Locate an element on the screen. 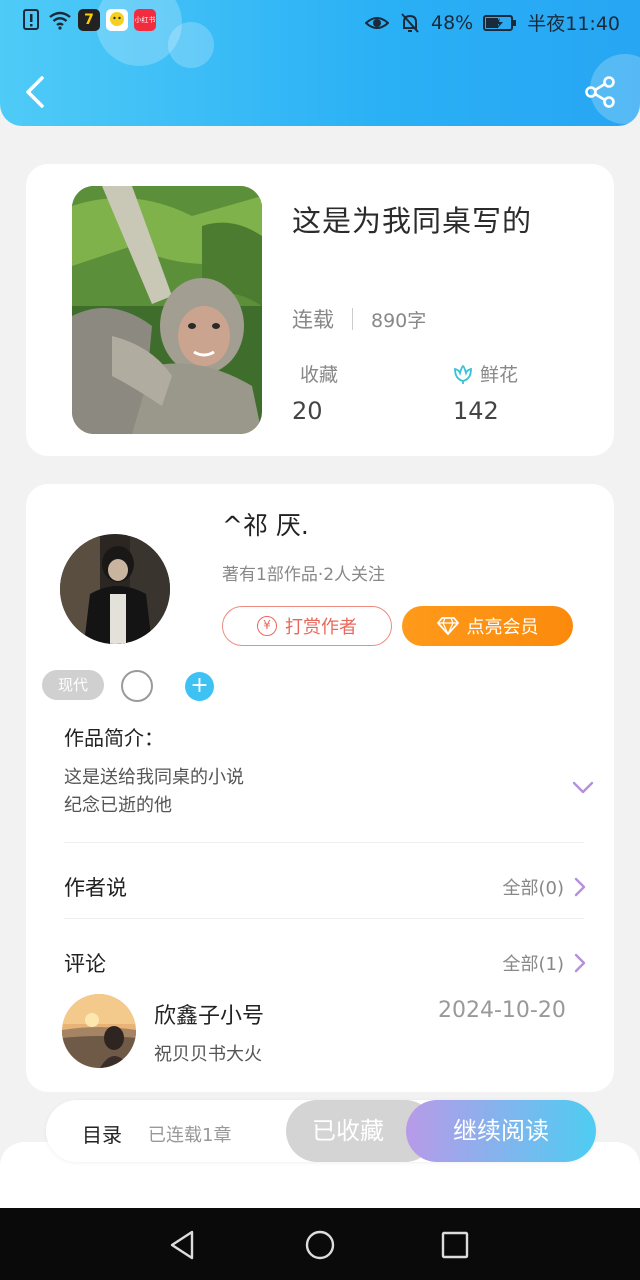  word-count: 890字 is located at coordinates (399, 320).